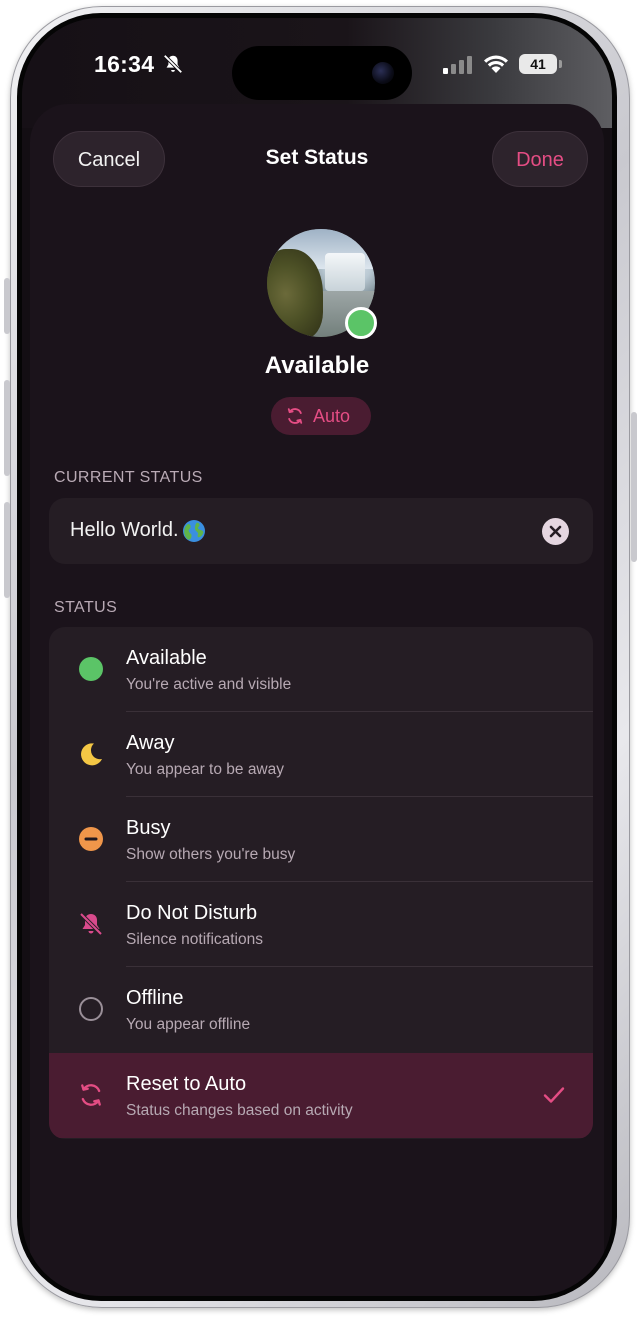 This screenshot has width=643, height=1318. What do you see at coordinates (150, 743) in the screenshot?
I see `status-option-title: Away` at bounding box center [150, 743].